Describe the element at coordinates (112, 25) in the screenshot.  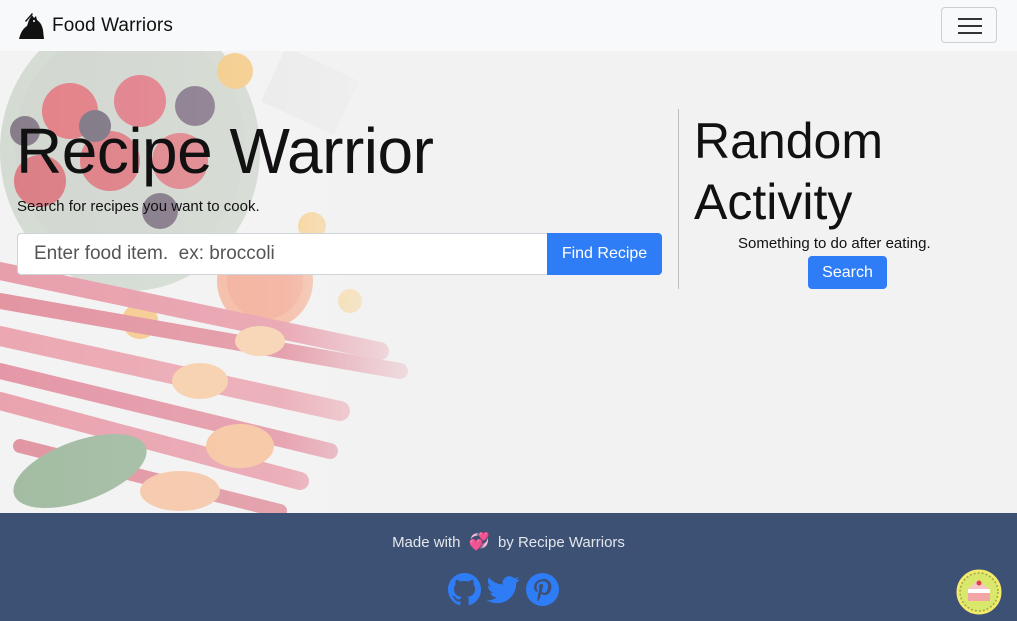
I see `brand-name: Food Warriors` at that location.